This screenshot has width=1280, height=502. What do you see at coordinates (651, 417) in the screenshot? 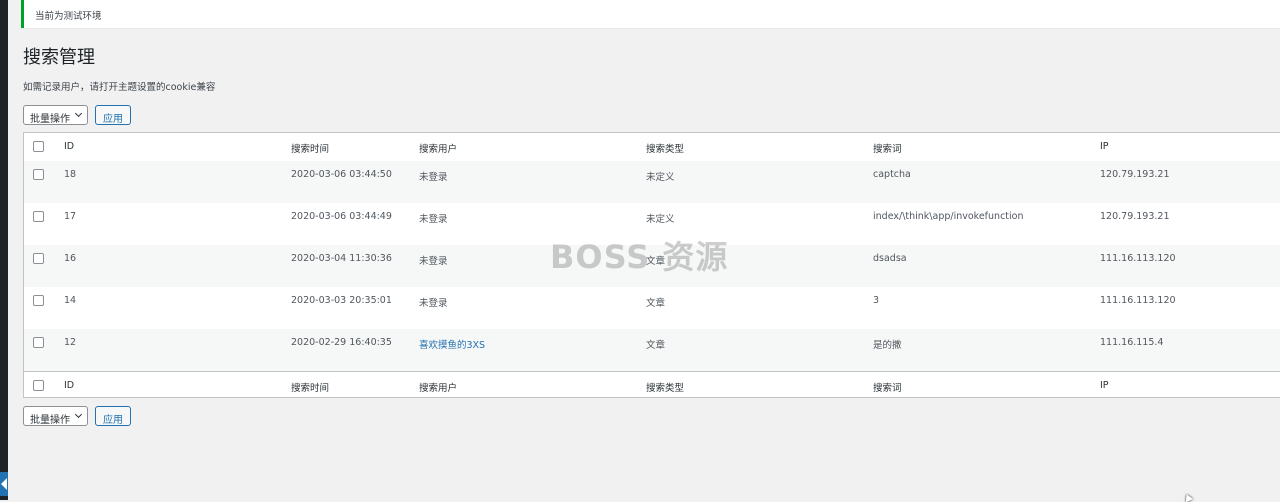
I see `tablenav-bottom: 批量操作 应用 5` at bounding box center [651, 417].